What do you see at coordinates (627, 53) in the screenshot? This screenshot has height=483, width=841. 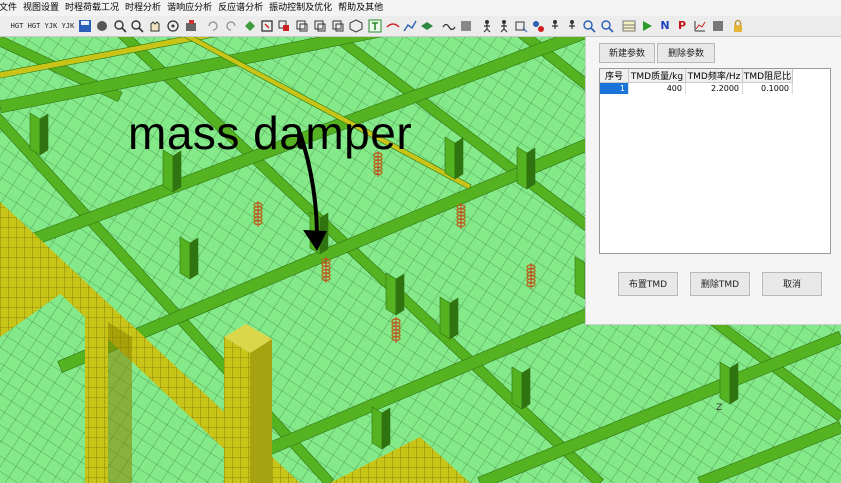 I see `new-param-button: 新建参数` at bounding box center [627, 53].